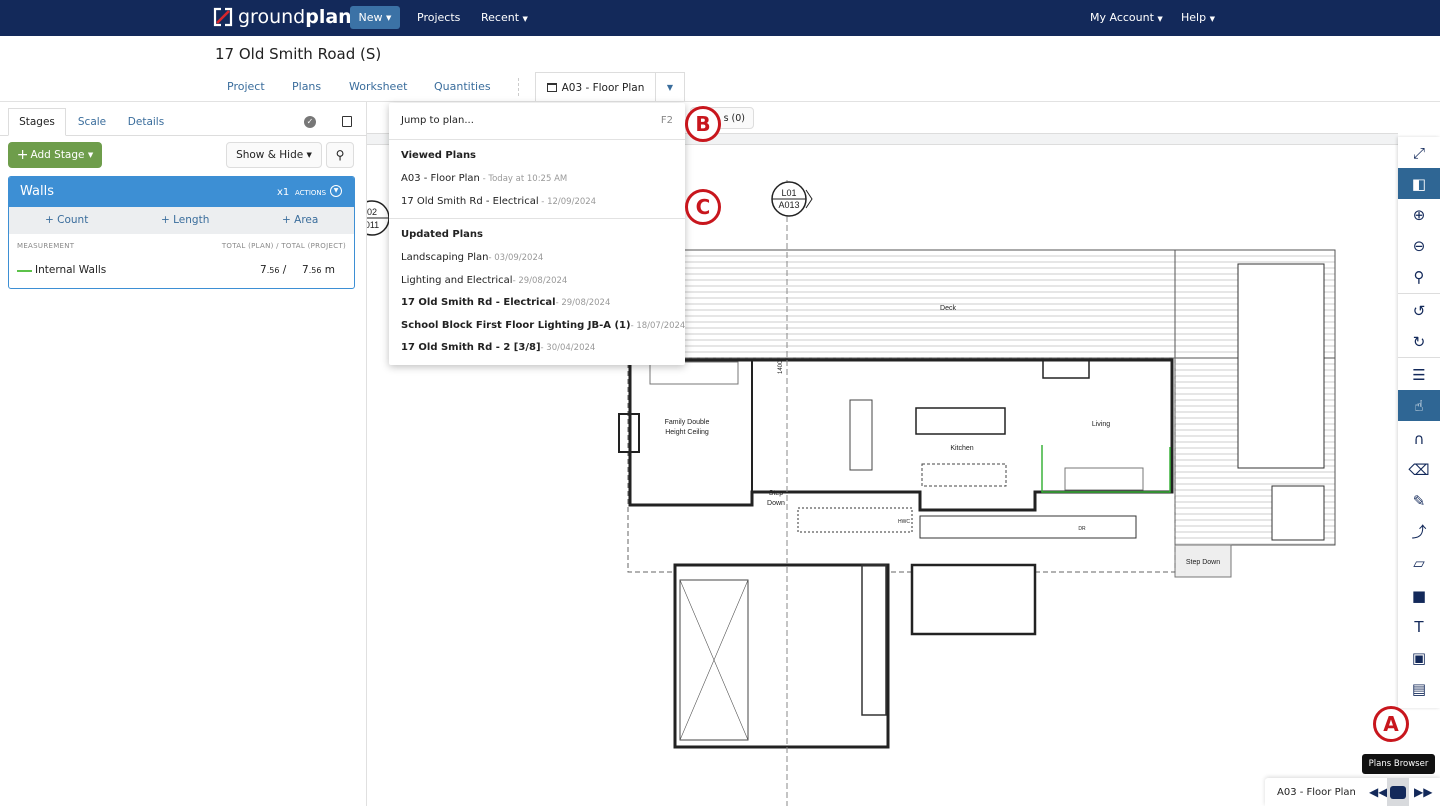  I want to click on list-icon: ☰, so click(1419, 374).